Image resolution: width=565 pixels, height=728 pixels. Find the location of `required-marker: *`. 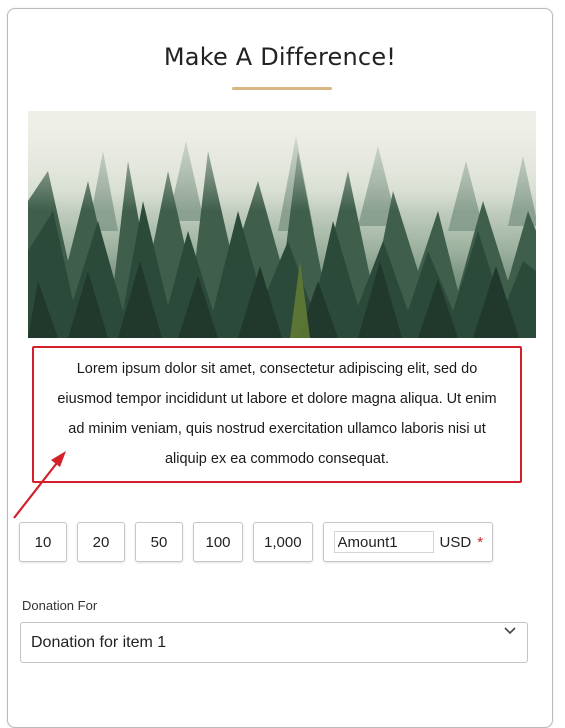

required-marker: * is located at coordinates (480, 542).